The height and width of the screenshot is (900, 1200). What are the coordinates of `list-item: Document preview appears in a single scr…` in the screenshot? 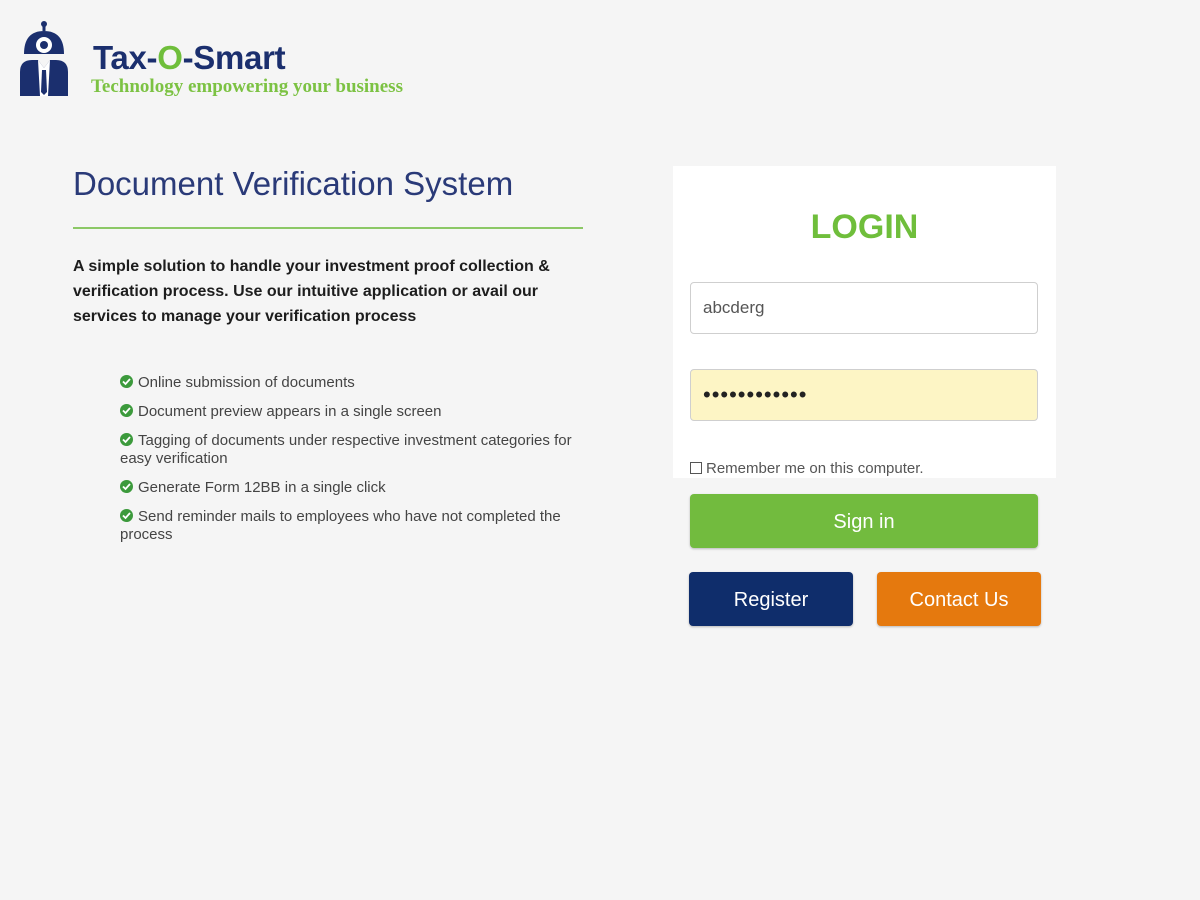 It's located at (355, 412).